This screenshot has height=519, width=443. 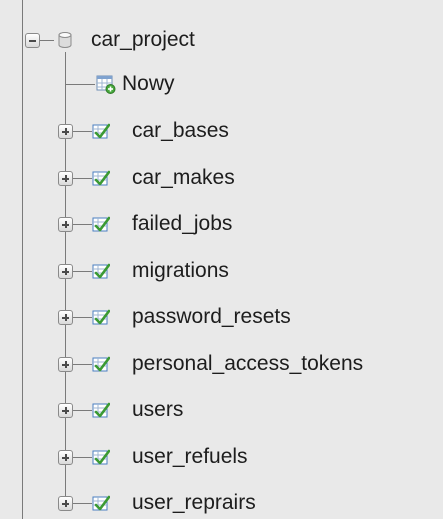 I want to click on tree-line-db-connector, so click(x=47, y=40).